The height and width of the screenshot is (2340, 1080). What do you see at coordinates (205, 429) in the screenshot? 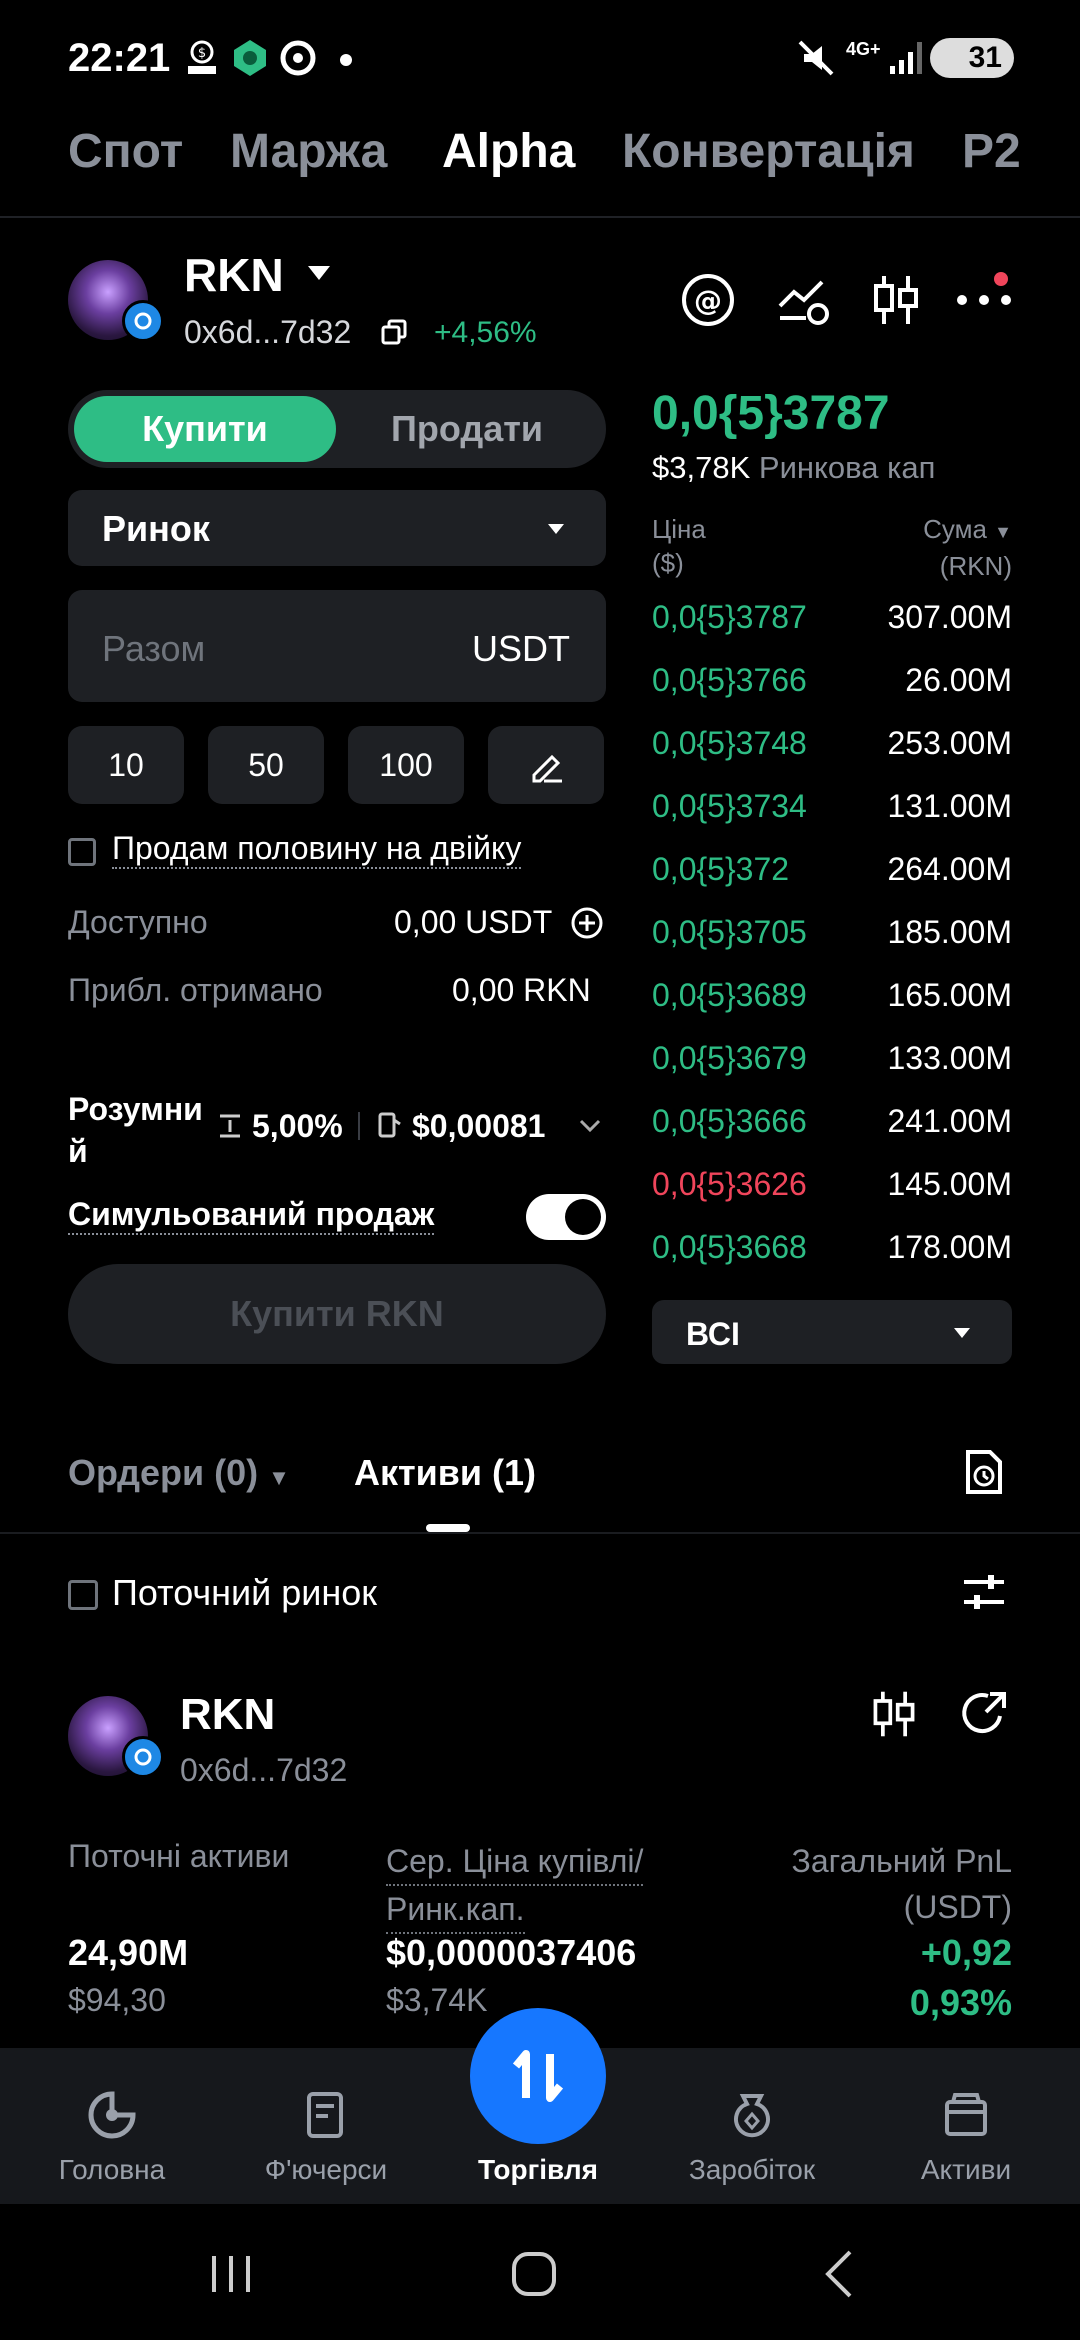
I see `buy-tab: Купити` at bounding box center [205, 429].